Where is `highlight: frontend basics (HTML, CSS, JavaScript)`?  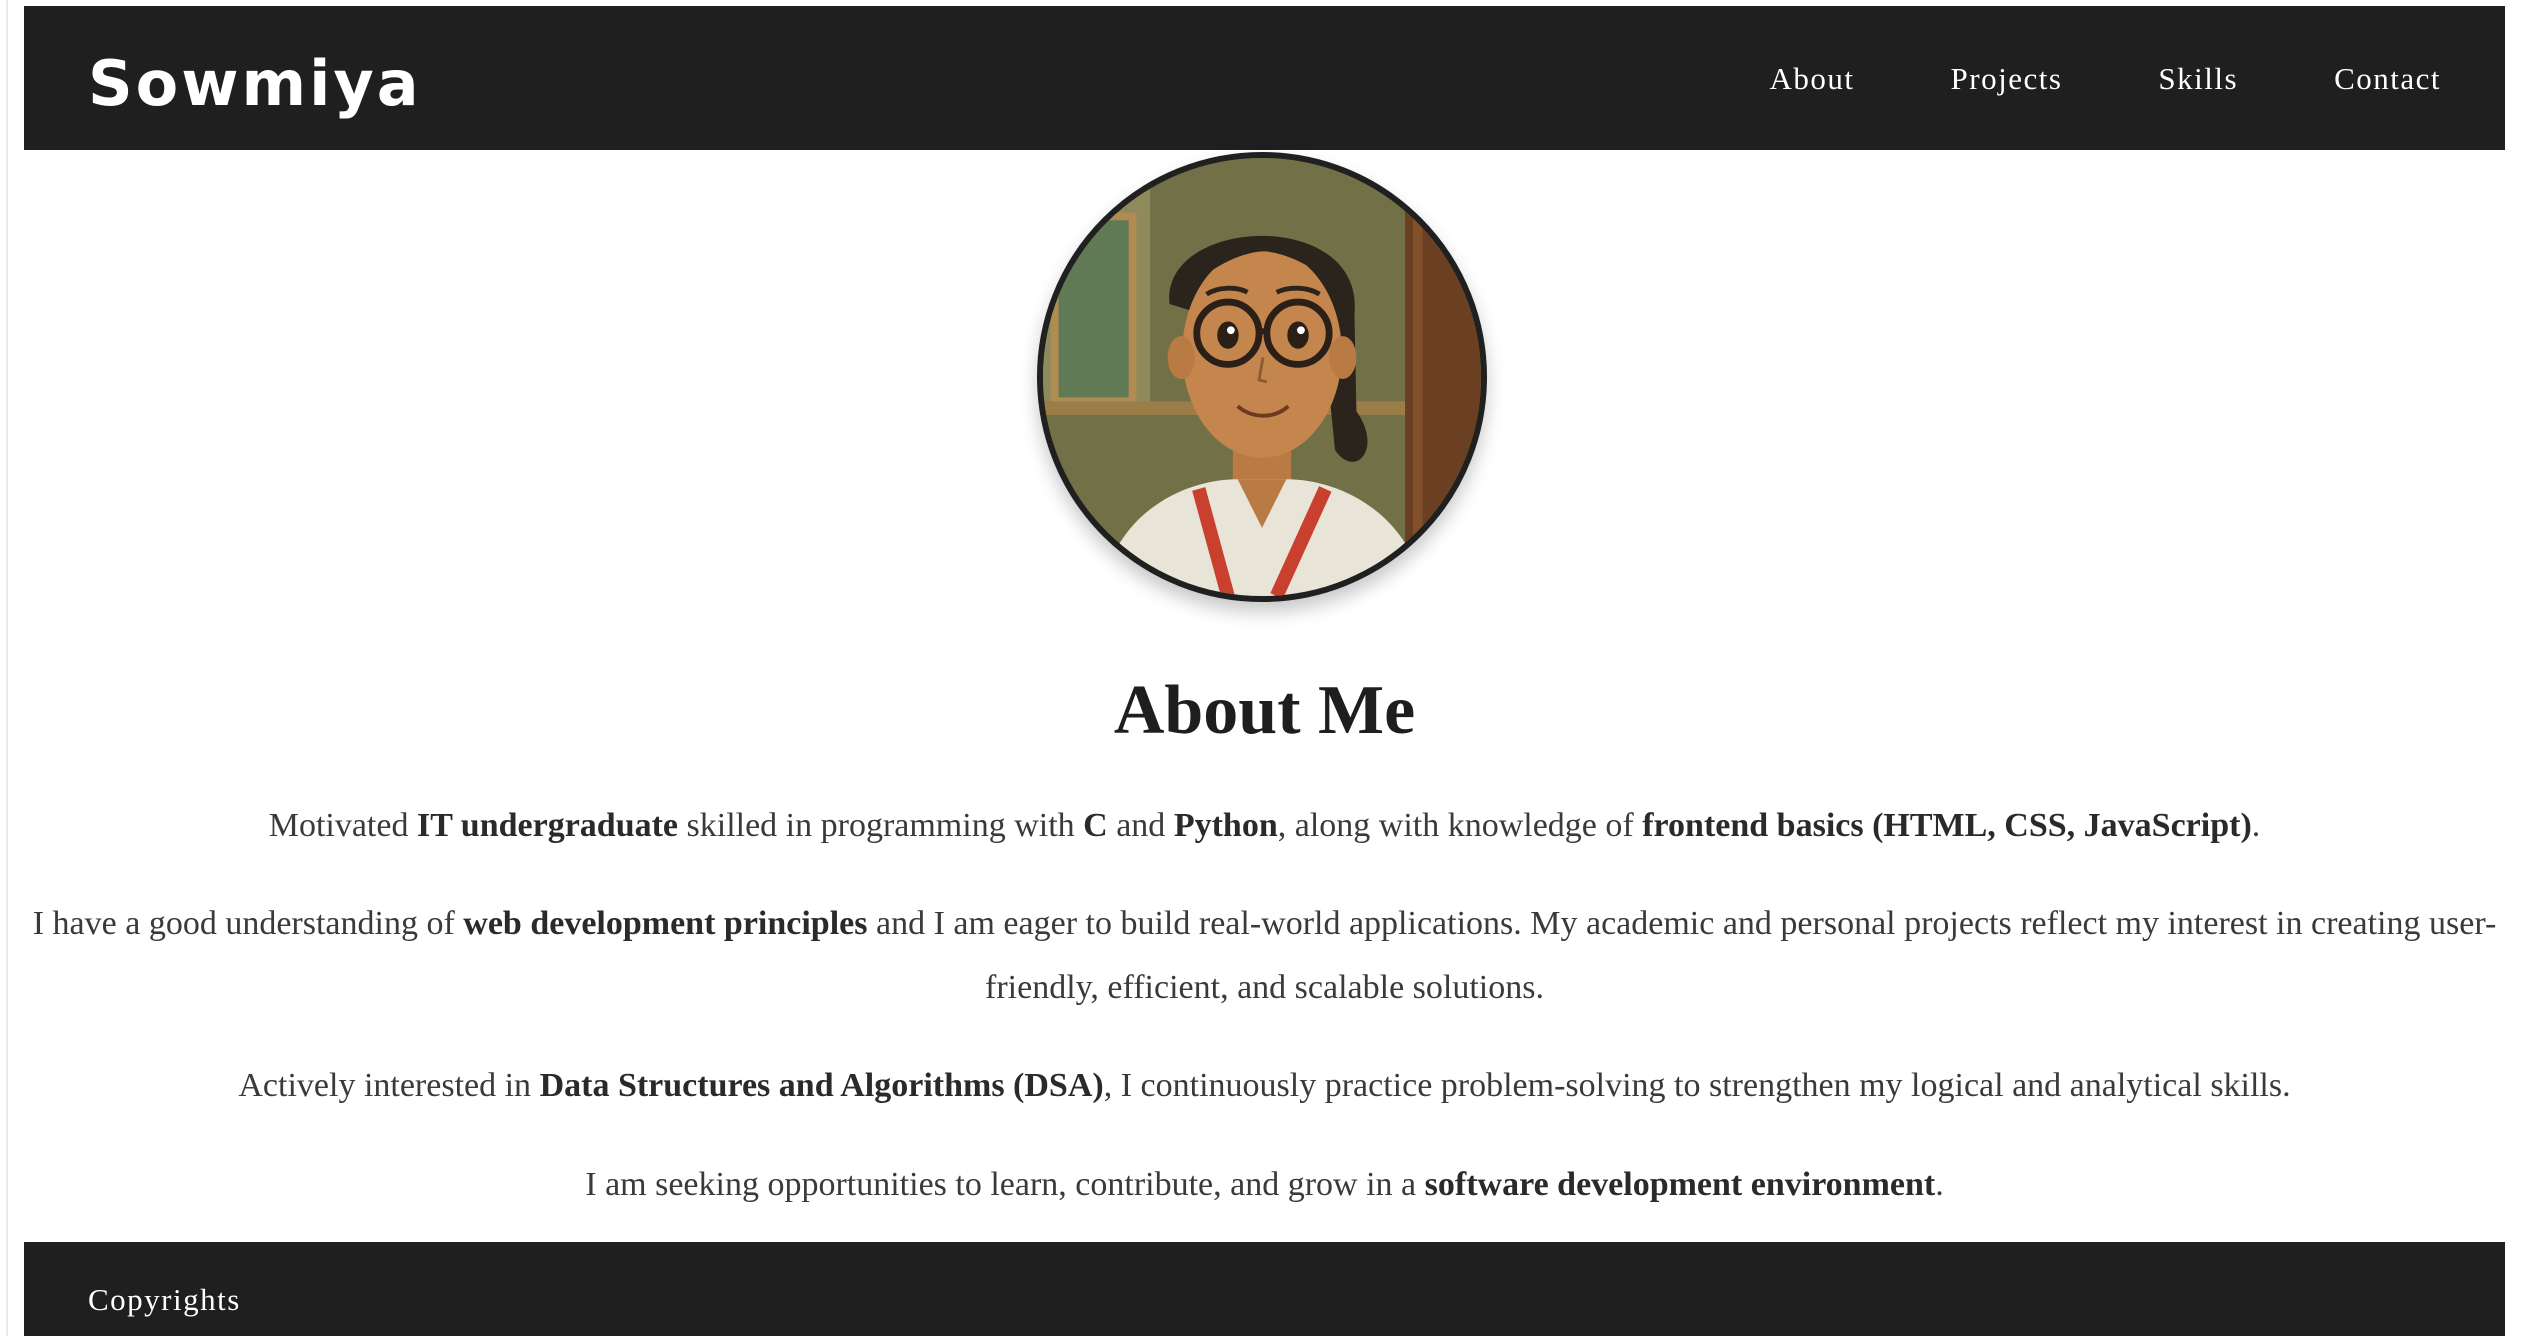 highlight: frontend basics (HTML, CSS, JavaScript) is located at coordinates (1947, 825).